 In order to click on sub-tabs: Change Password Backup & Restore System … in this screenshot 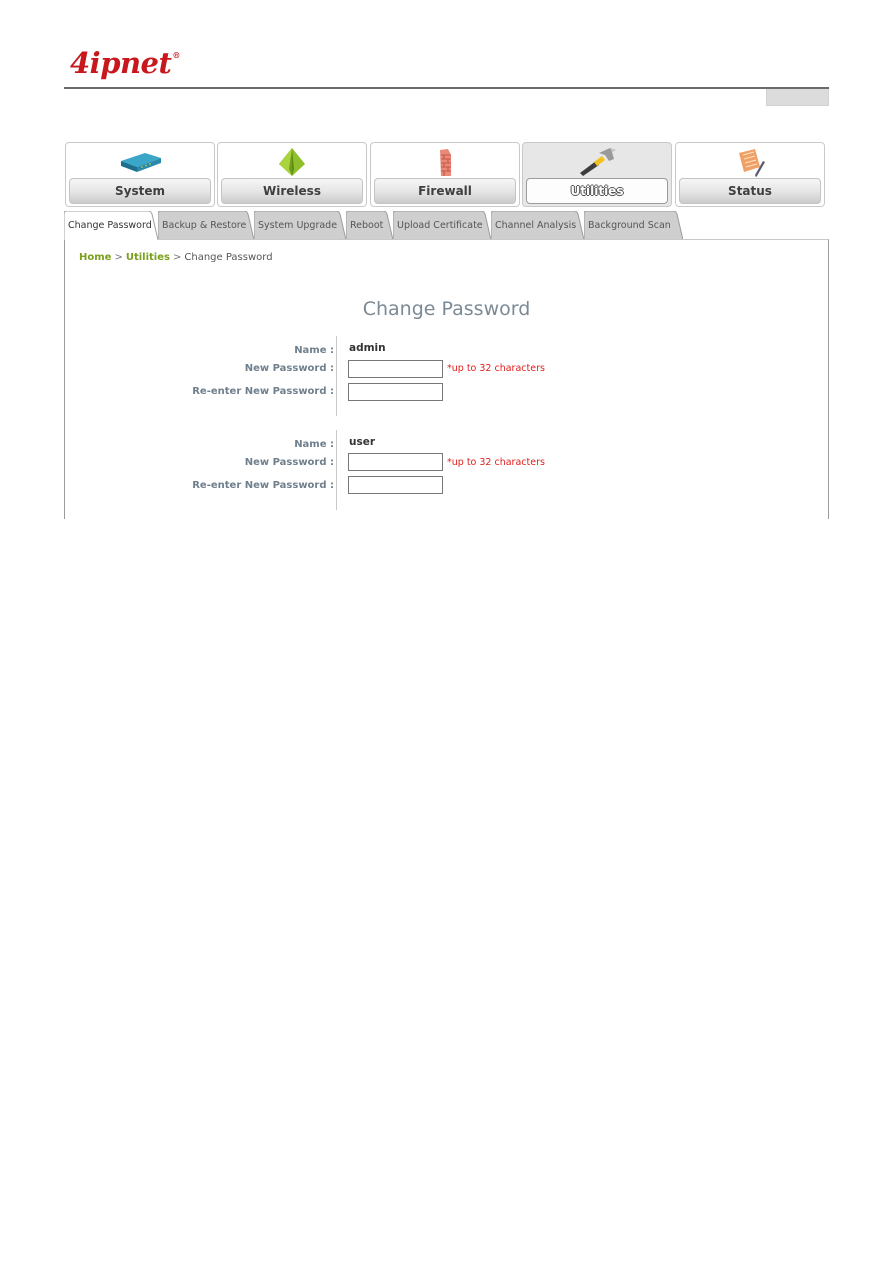, I will do `click(446, 225)`.